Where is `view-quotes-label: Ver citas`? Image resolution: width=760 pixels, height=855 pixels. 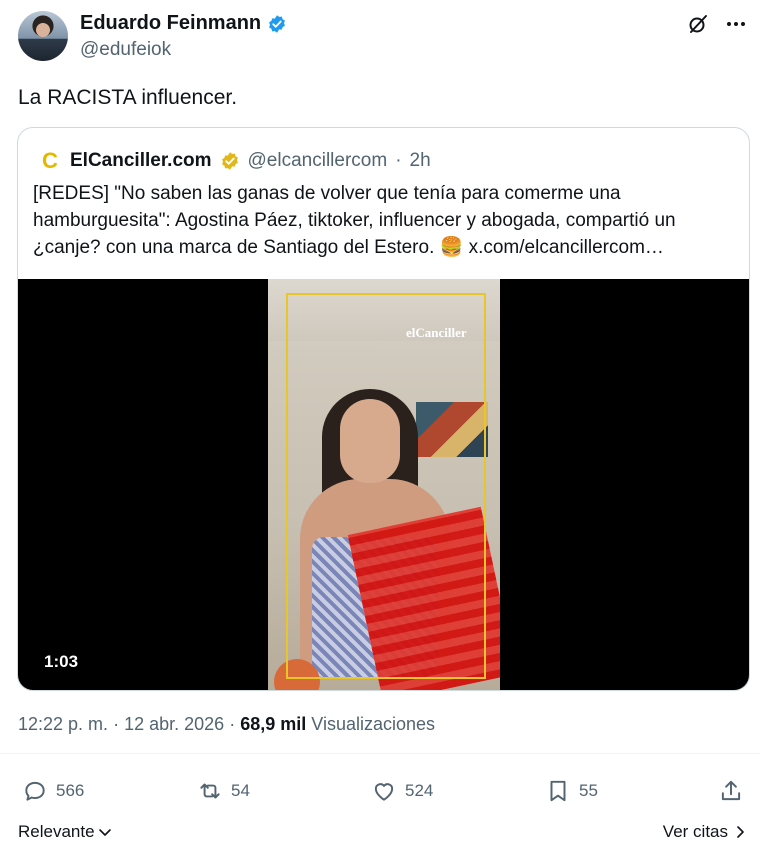 view-quotes-label: Ver citas is located at coordinates (695, 831).